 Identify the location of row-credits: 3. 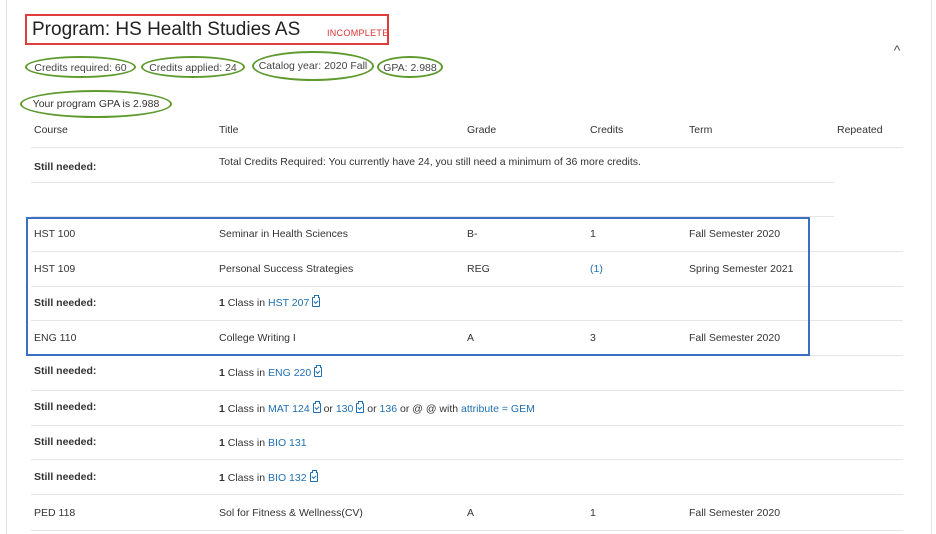
(593, 338).